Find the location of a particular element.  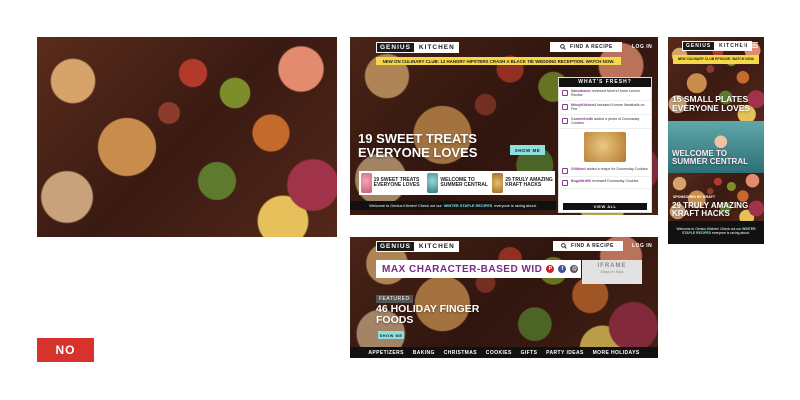

nav-party-ideas: PARTY IDEAS is located at coordinates (565, 353).